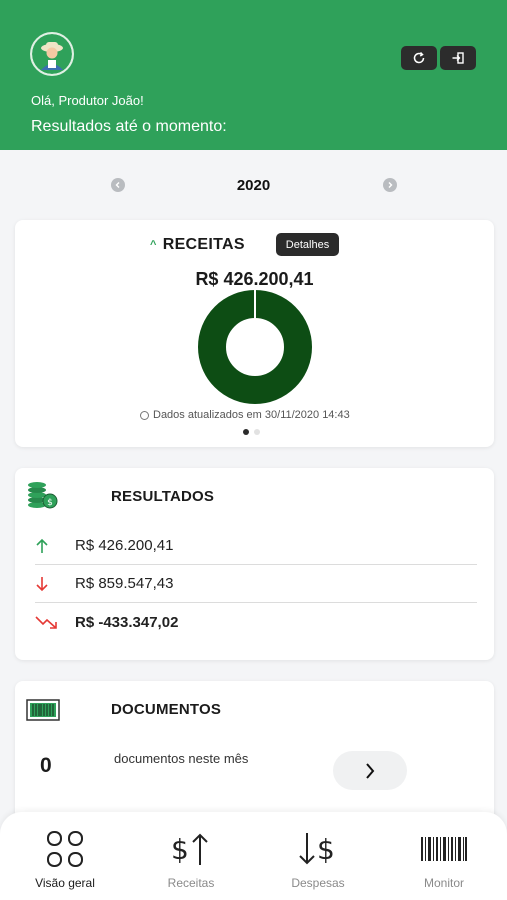 This screenshot has width=507, height=900. I want to click on receitas-donut-chart, so click(255, 347).